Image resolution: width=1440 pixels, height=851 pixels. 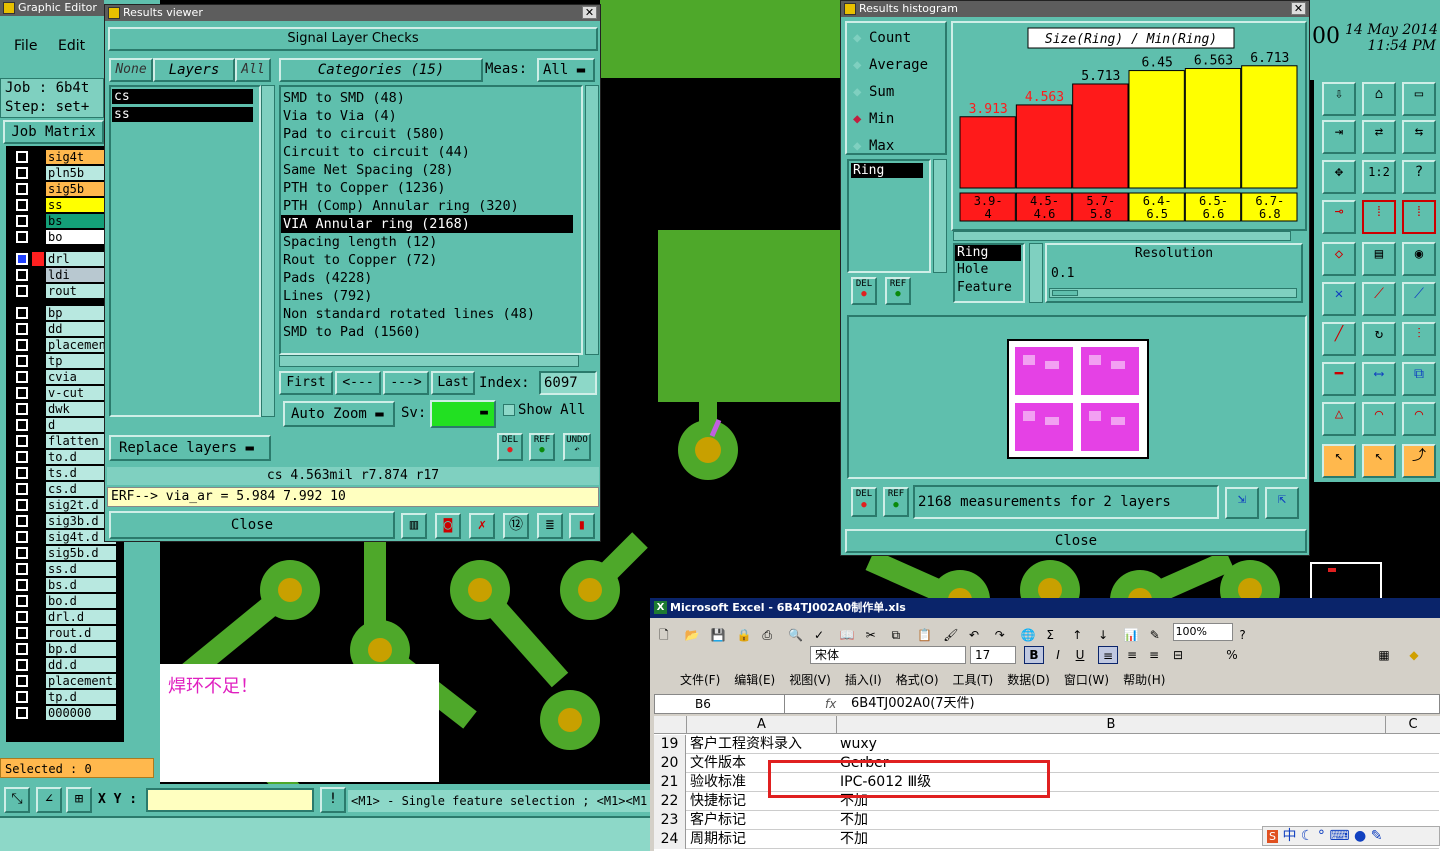 What do you see at coordinates (306, 383) in the screenshot?
I see `first-button: First` at bounding box center [306, 383].